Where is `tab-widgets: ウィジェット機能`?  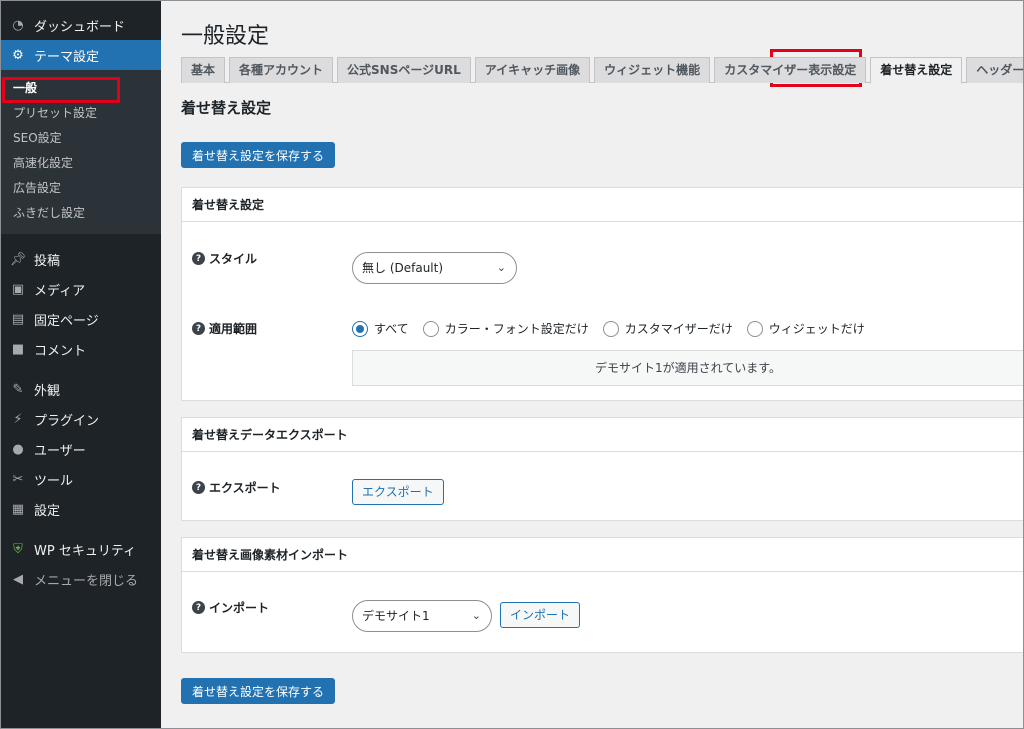
tab-widgets: ウィジェット機能 is located at coordinates (652, 70).